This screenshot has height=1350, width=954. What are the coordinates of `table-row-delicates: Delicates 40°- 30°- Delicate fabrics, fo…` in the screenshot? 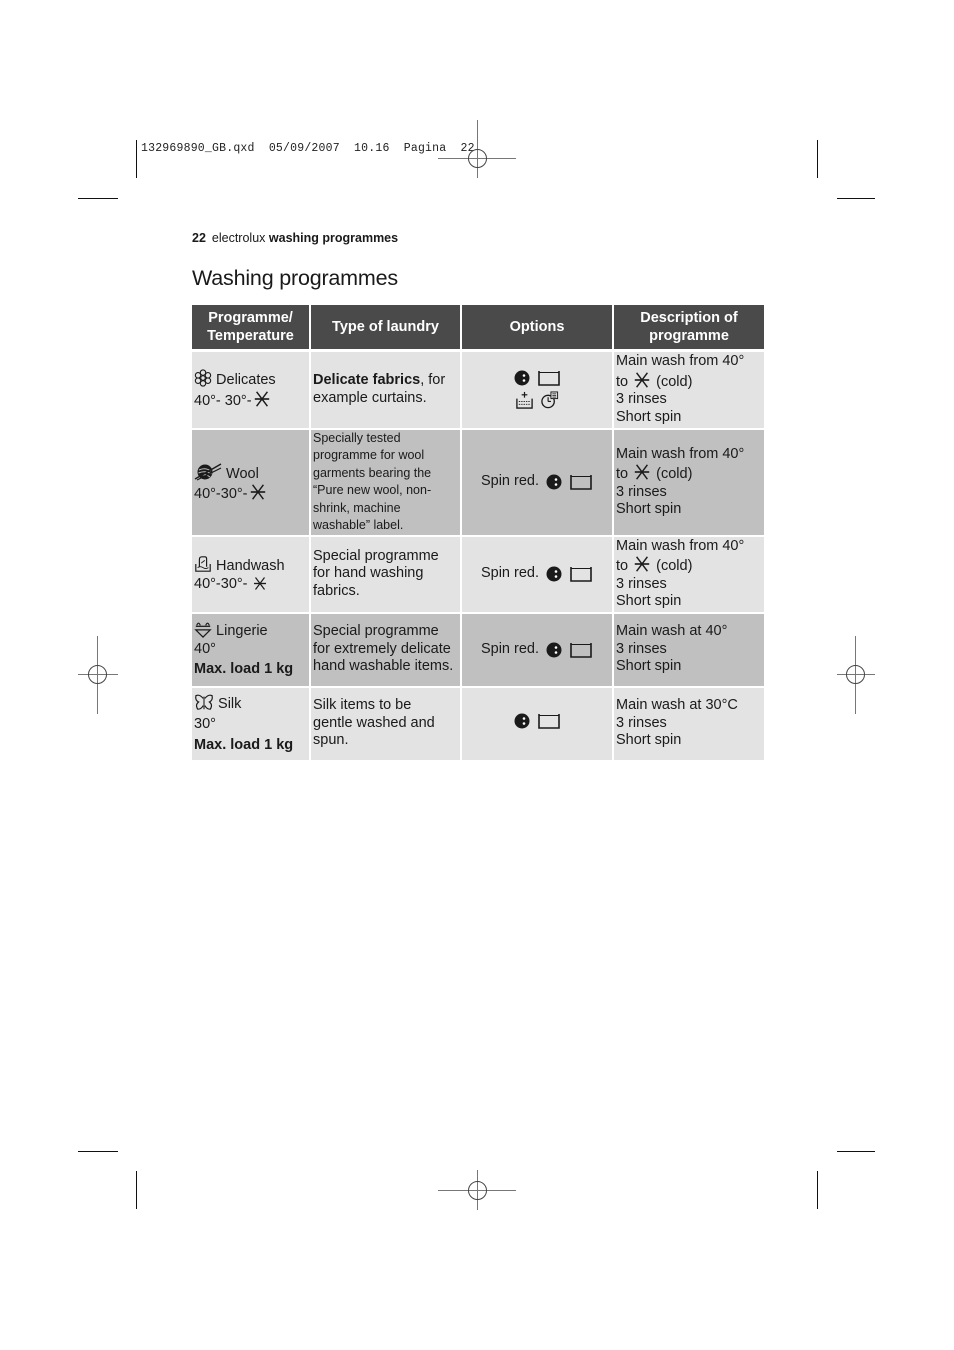 It's located at (478, 389).